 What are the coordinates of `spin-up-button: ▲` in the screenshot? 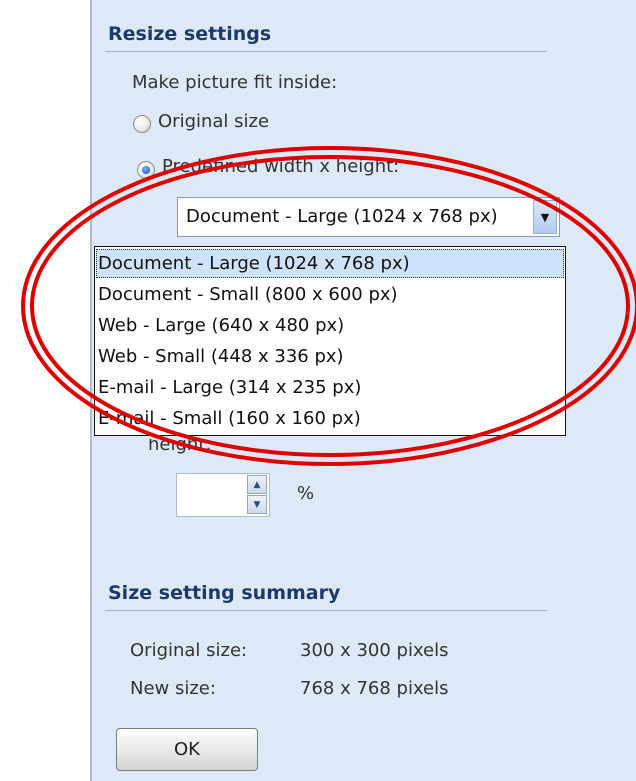 It's located at (257, 484).